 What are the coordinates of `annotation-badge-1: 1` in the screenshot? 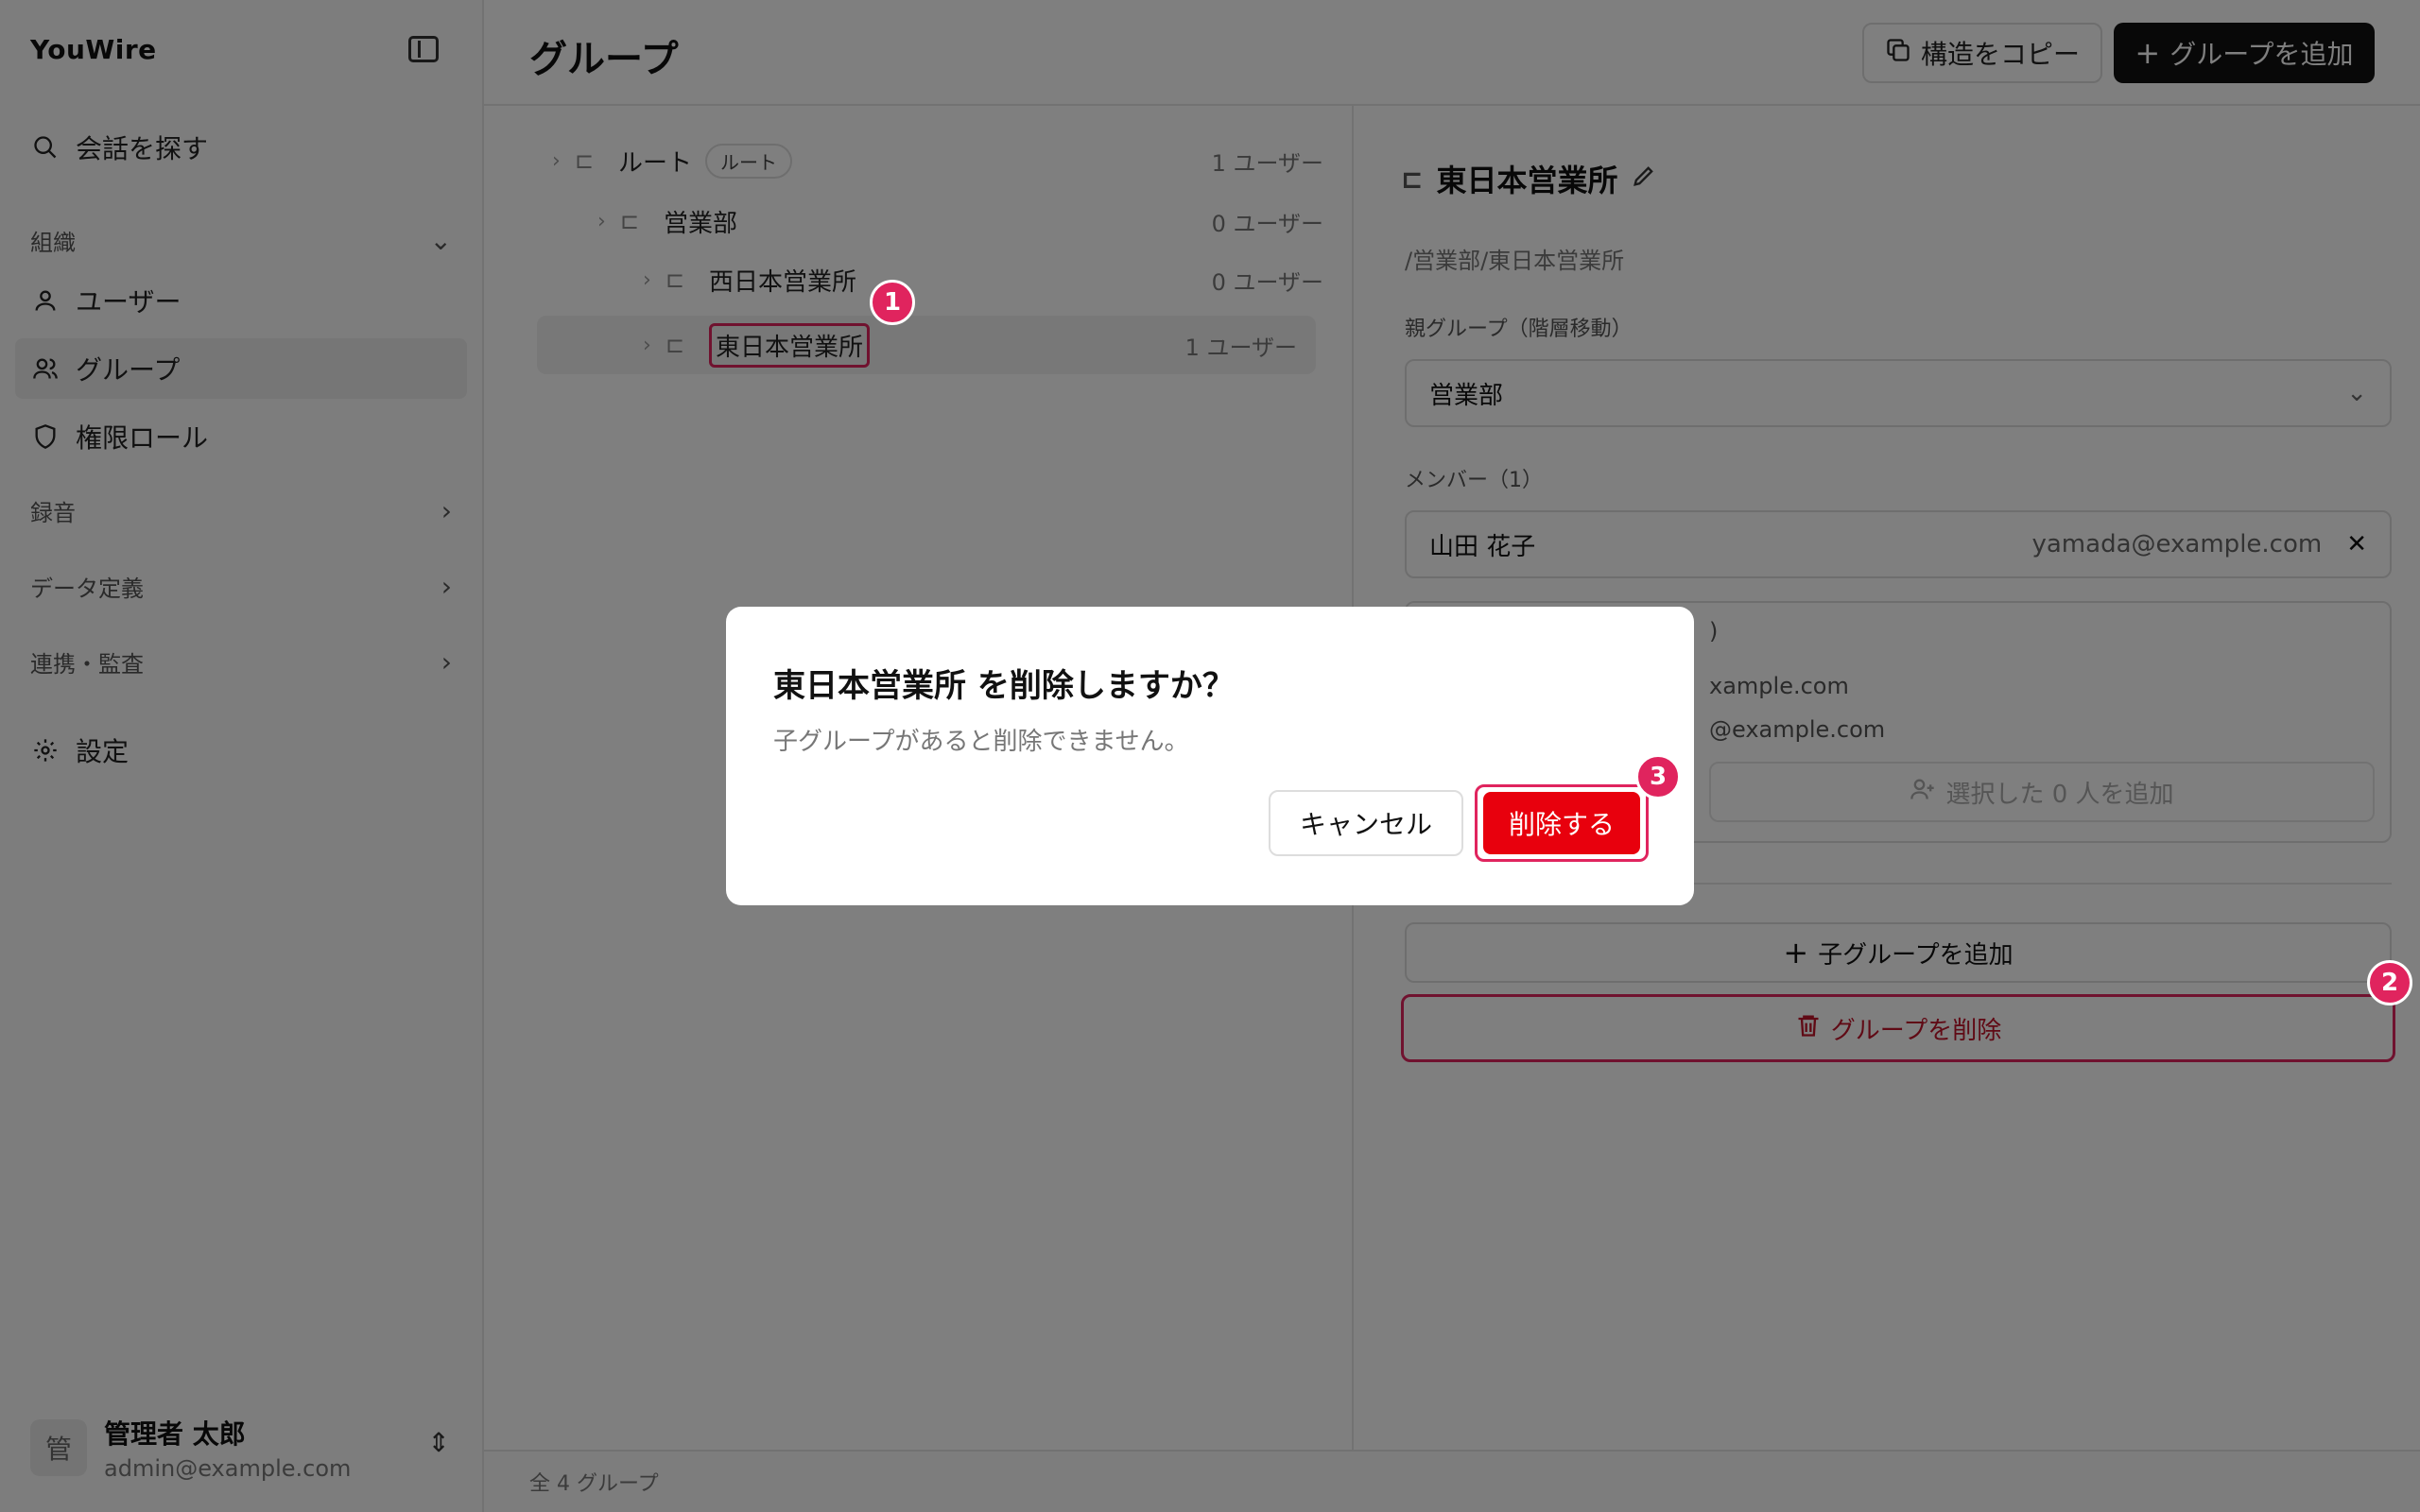 It's located at (892, 302).